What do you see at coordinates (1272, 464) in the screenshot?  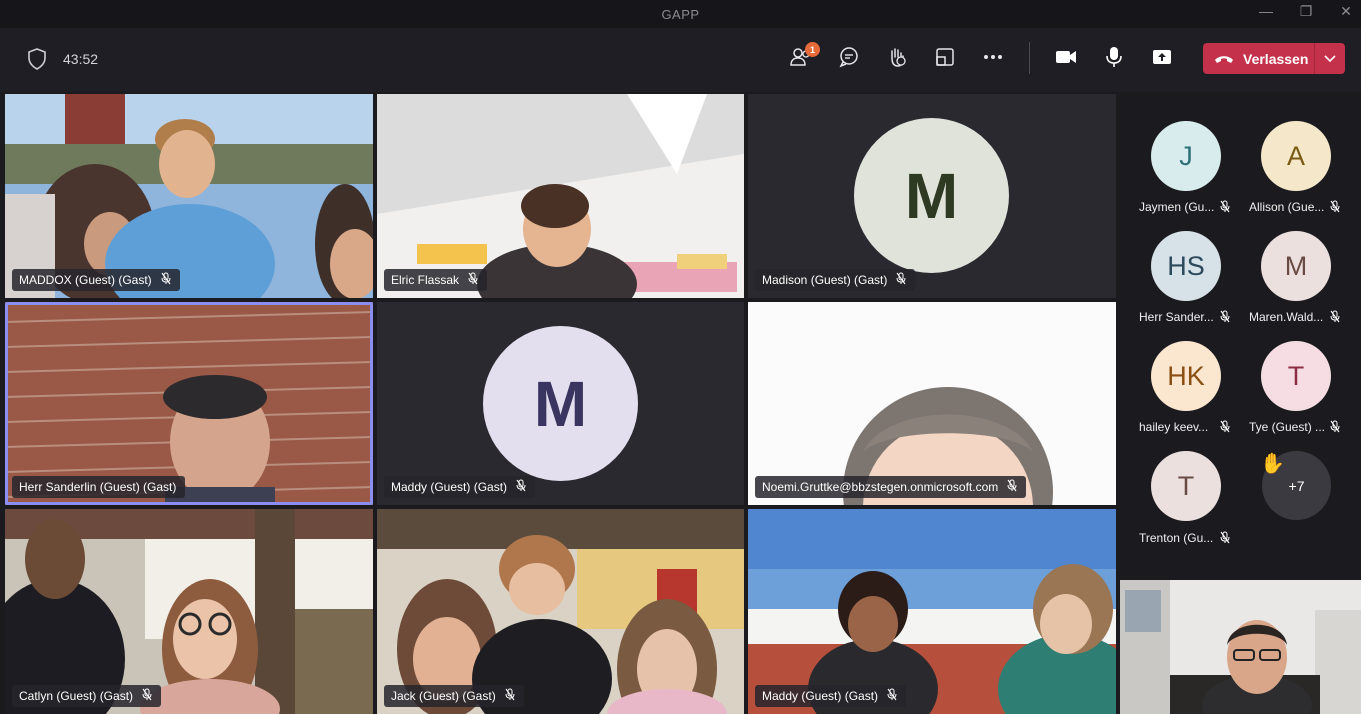 I see `raised-hand-icon: ✋` at bounding box center [1272, 464].